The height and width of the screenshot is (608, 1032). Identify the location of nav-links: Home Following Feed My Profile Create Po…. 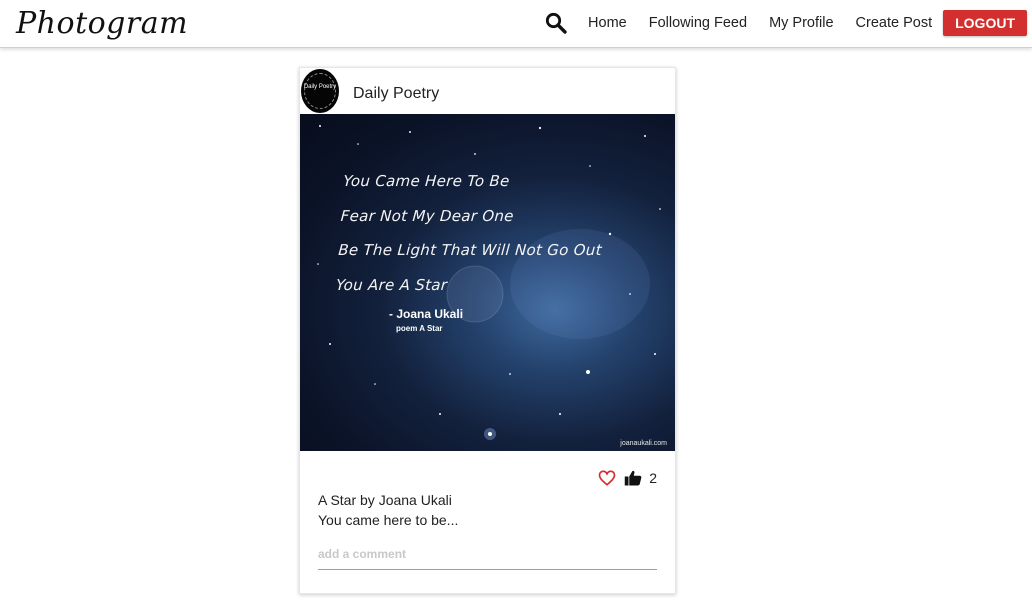
(785, 23).